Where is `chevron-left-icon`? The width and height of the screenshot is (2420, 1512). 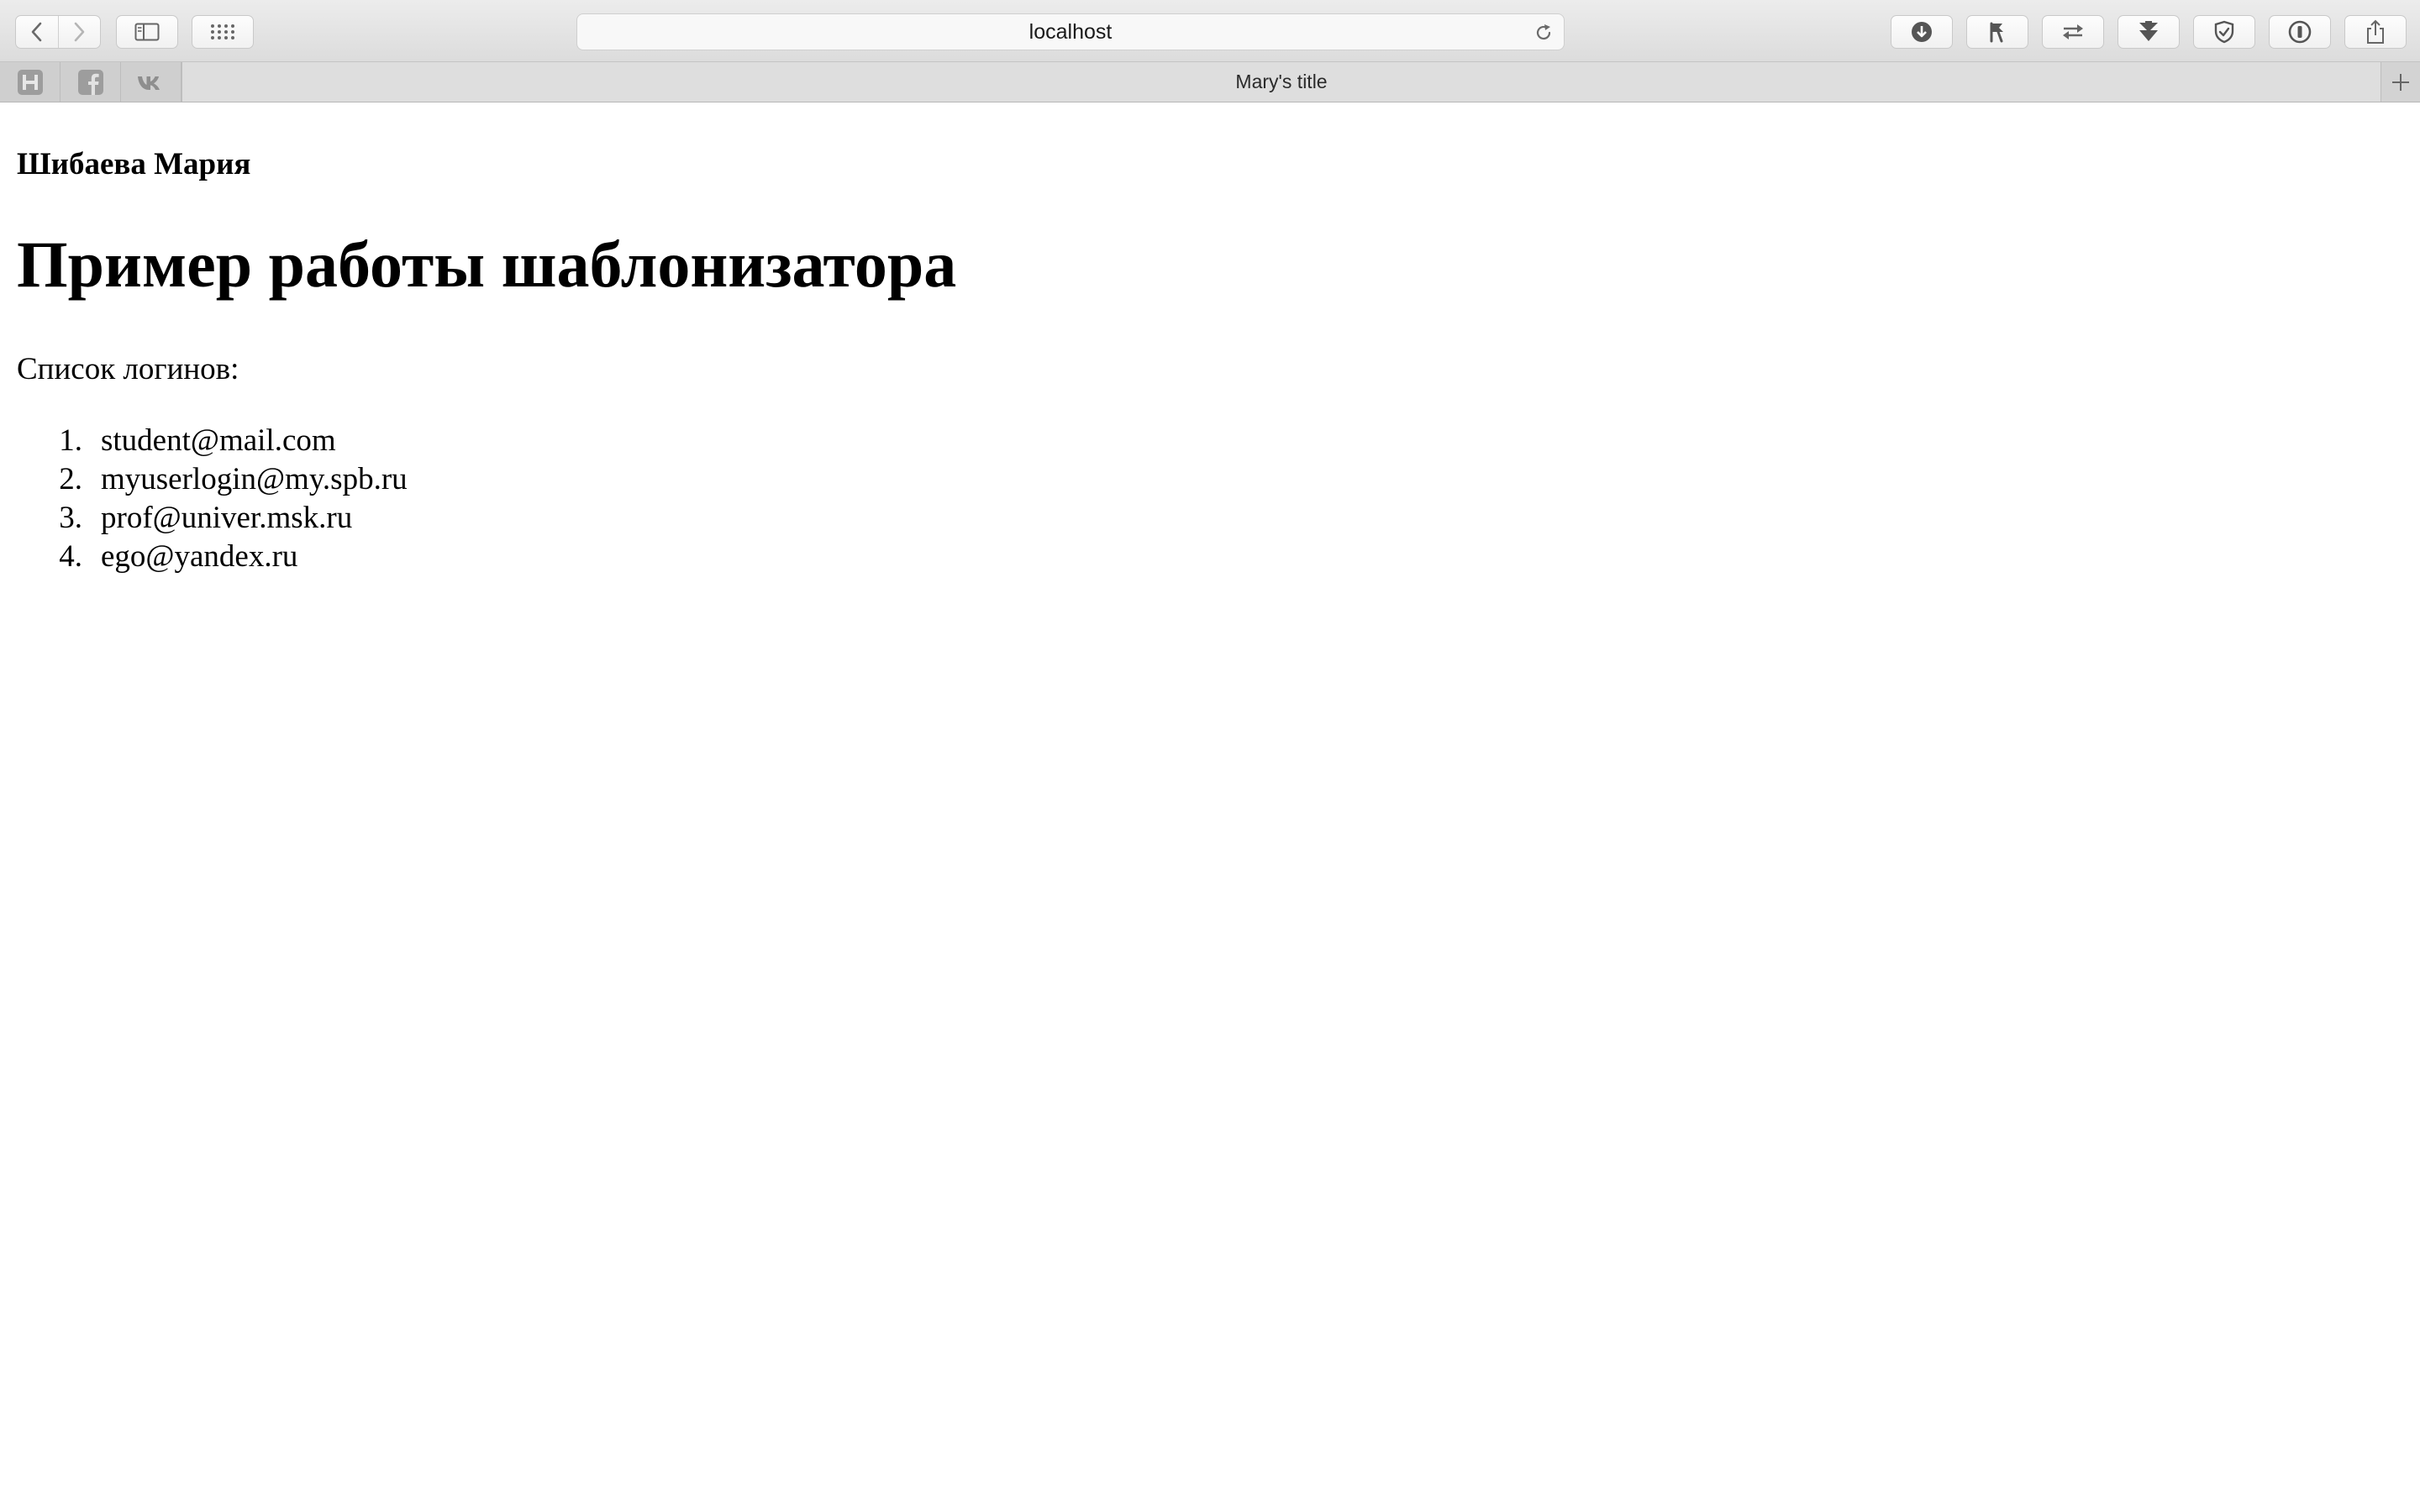 chevron-left-icon is located at coordinates (36, 32).